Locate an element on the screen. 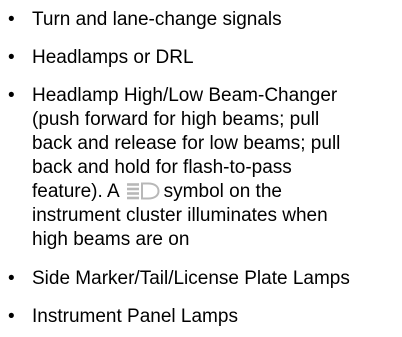  item-text-line: Instrument Panel Lamps is located at coordinates (135, 316).